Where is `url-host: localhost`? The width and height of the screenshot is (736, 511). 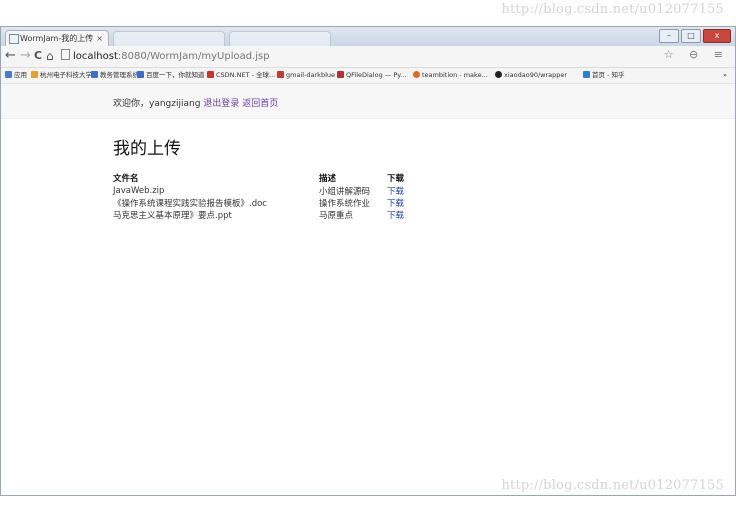
url-host: localhost is located at coordinates (95, 56).